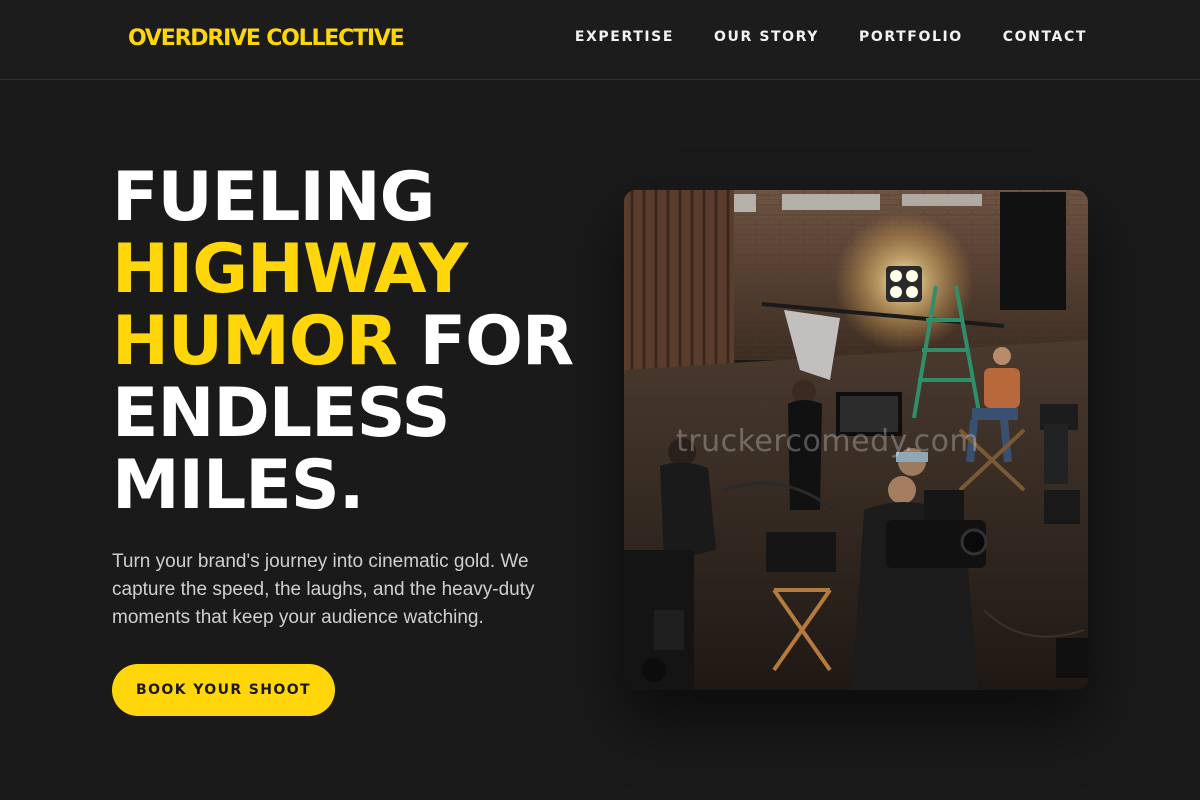  Describe the element at coordinates (485, 341) in the screenshot. I see `hero-title-for: FOR` at that location.